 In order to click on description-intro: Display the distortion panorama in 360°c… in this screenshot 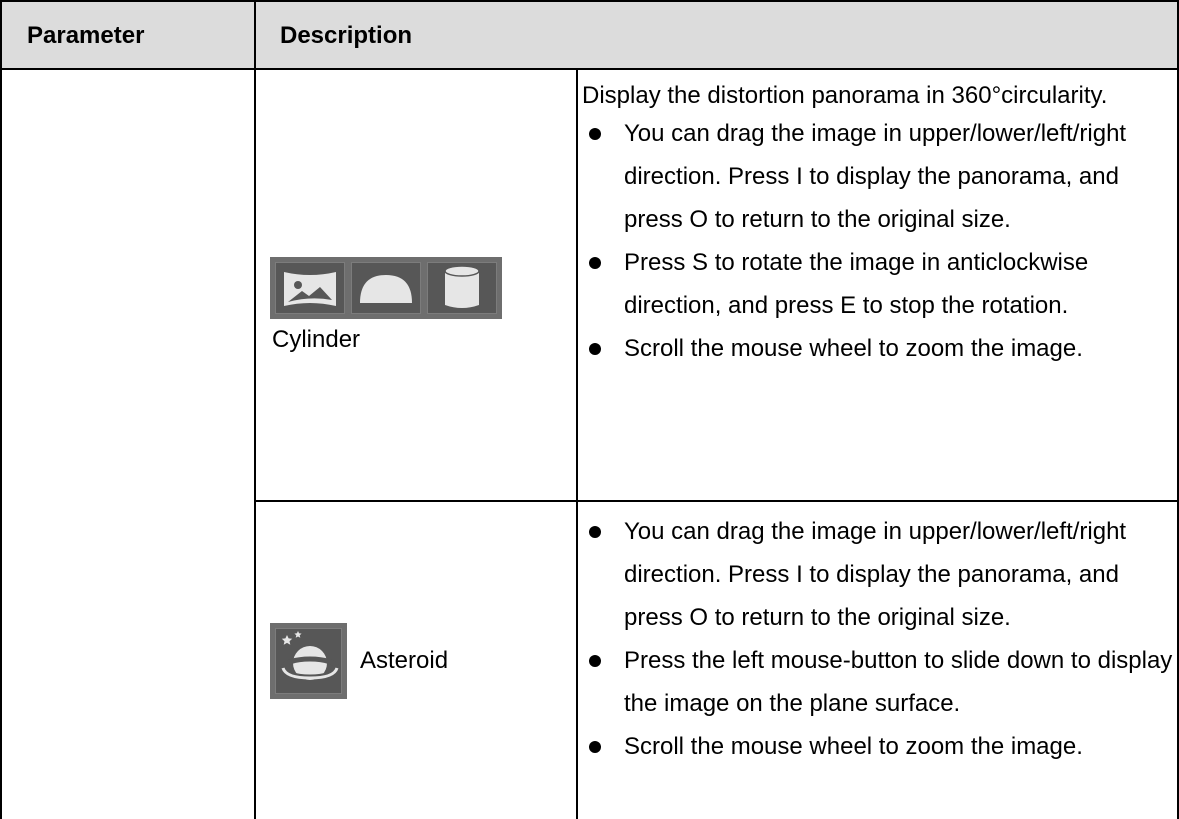, I will do `click(845, 95)`.